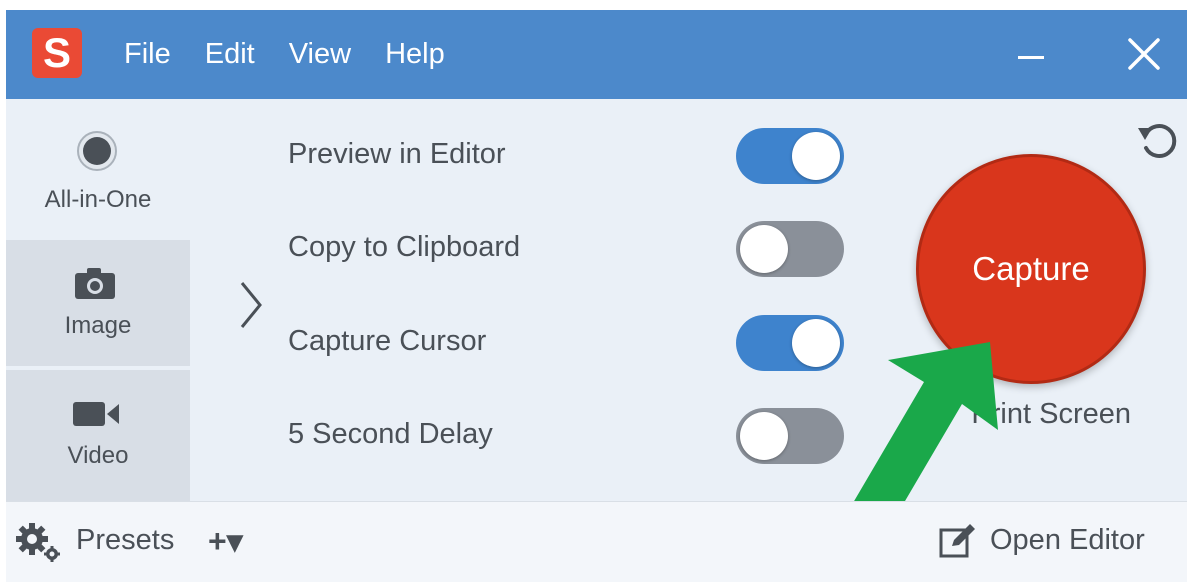 This screenshot has height=582, width=1187. I want to click on sidebar-item-image: Image, so click(98, 303).